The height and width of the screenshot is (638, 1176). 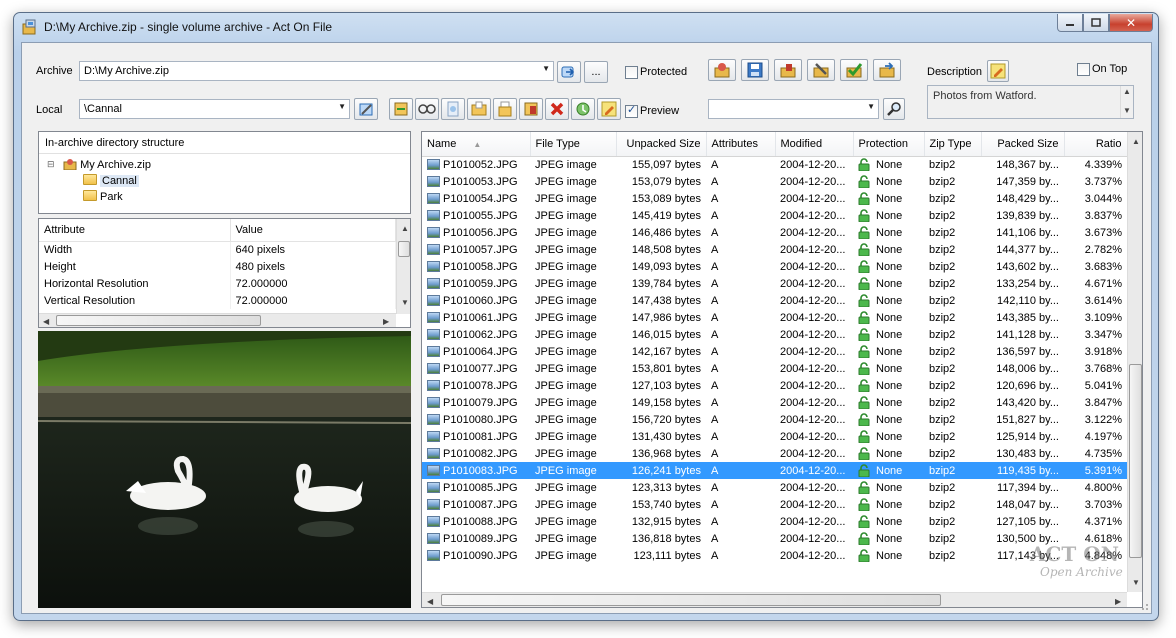 What do you see at coordinates (1126, 102) in the screenshot?
I see `description-scrollbar: ▲ ▼` at bounding box center [1126, 102].